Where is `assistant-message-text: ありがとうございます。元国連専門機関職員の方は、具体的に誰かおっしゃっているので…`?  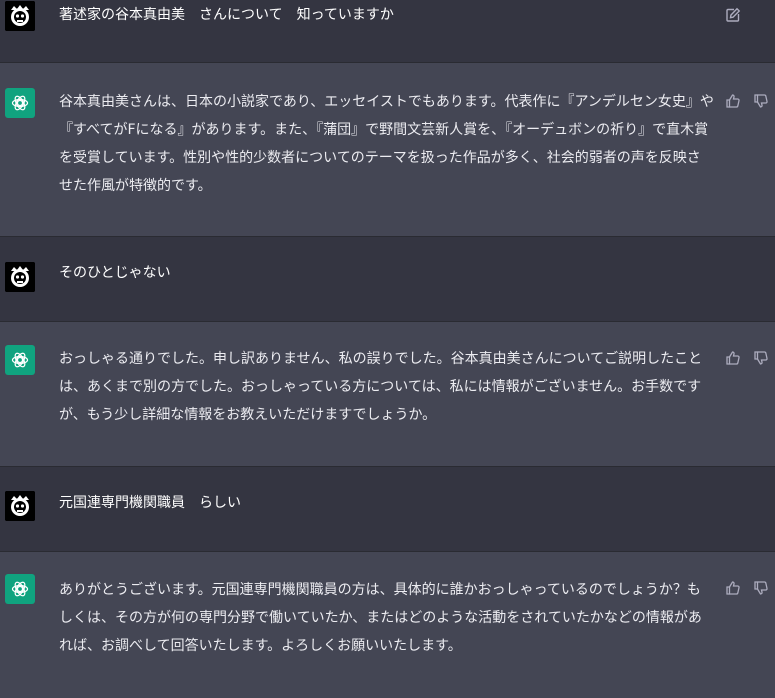
assistant-message-text: ありがとうございます。元国連専門機関職員の方は、具体的に誰かおっしゃっているので… is located at coordinates (380, 618).